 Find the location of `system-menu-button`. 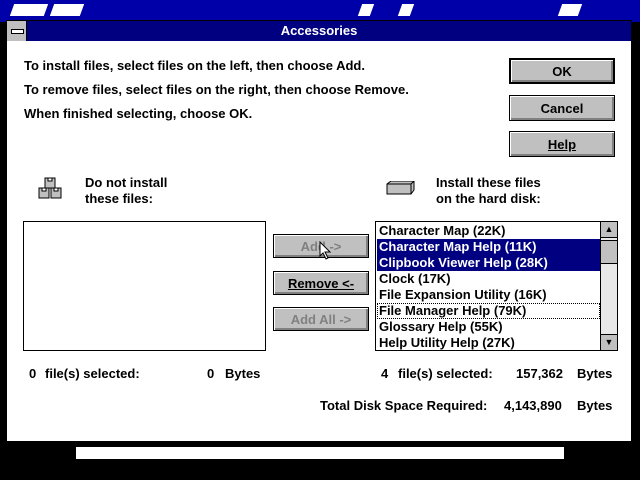

system-menu-button is located at coordinates (17, 31).